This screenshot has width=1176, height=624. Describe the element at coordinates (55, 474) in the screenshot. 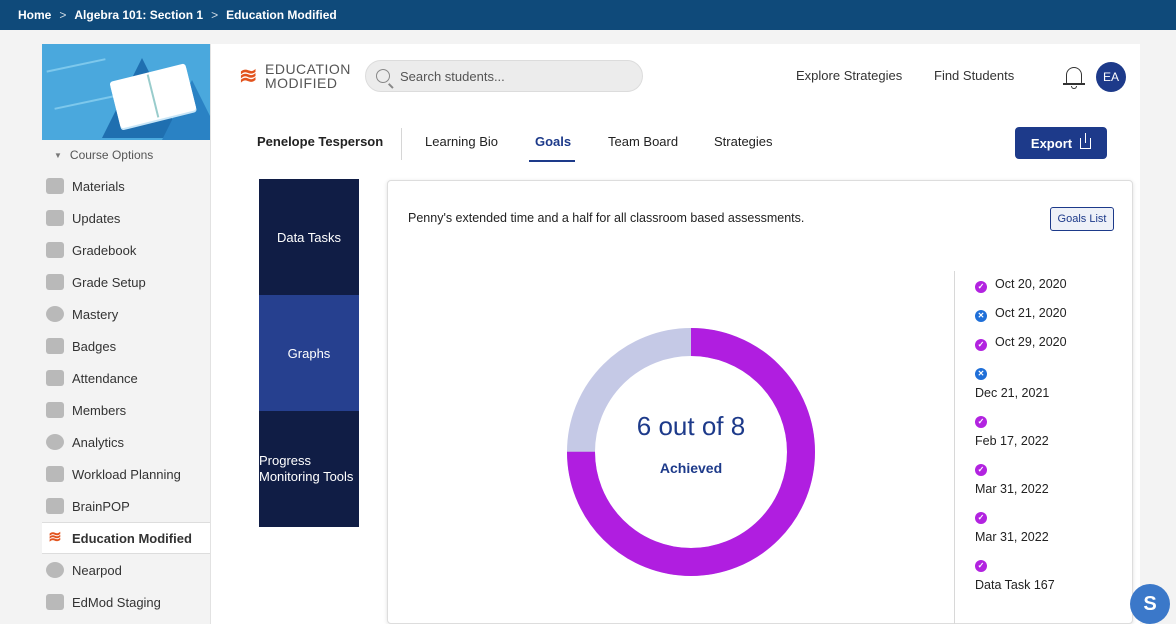

I see `workload-icon` at that location.